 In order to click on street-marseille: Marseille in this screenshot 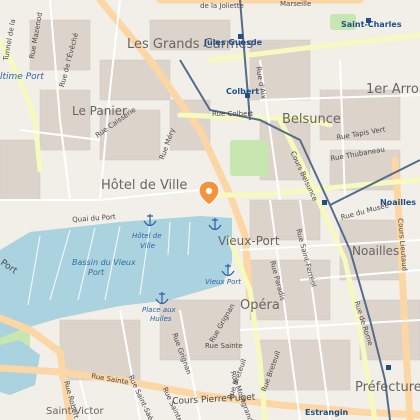, I will do `click(296, 4)`.